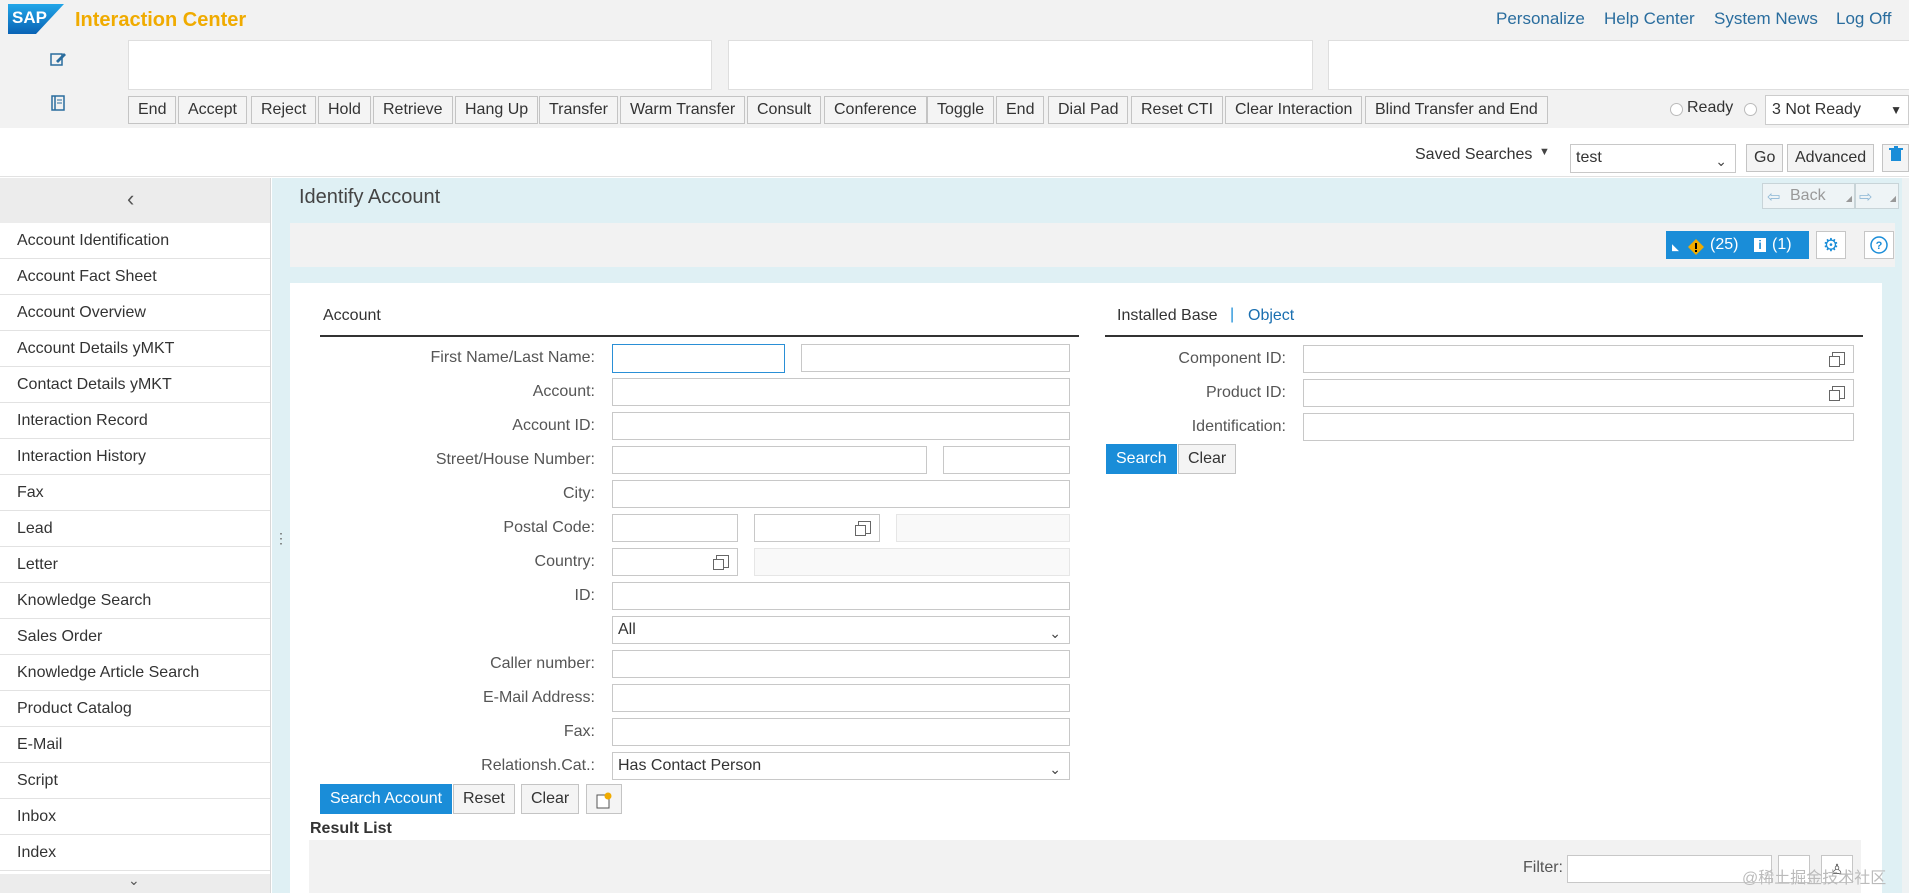 The width and height of the screenshot is (1909, 893). What do you see at coordinates (135, 493) in the screenshot?
I see `sidebar-item-fax: Fax` at bounding box center [135, 493].